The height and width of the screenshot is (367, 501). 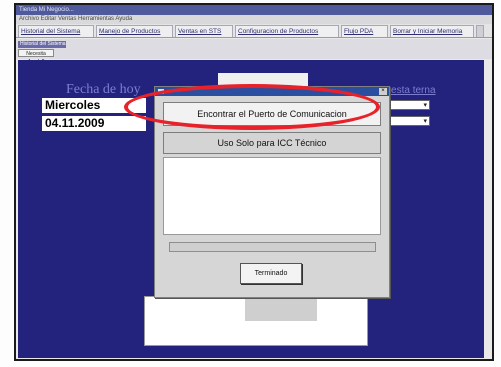 I want to click on tab-borrar-memoria: Borrar y Iniciar Memoria, so click(x=432, y=31).